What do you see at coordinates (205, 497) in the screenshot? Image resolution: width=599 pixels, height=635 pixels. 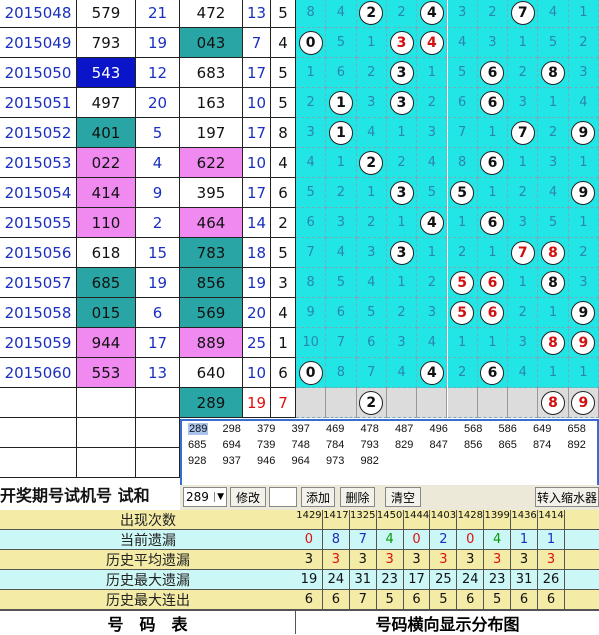 I see `candidate-select: 289 ▼` at bounding box center [205, 497].